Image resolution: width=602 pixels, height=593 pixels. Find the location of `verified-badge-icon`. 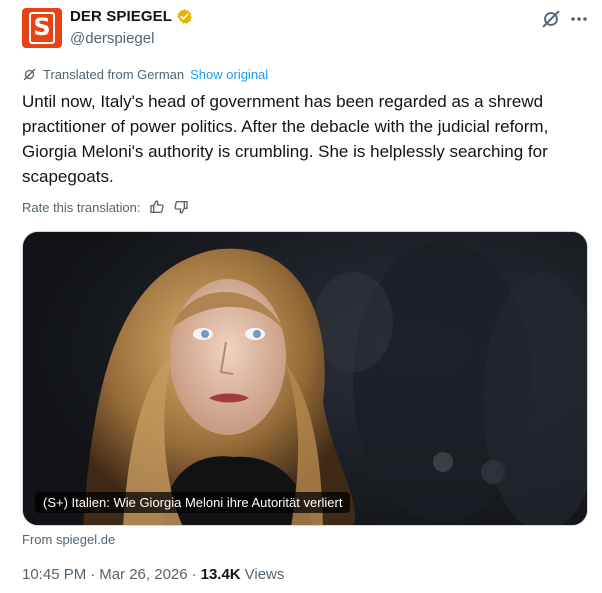

verified-badge-icon is located at coordinates (184, 16).